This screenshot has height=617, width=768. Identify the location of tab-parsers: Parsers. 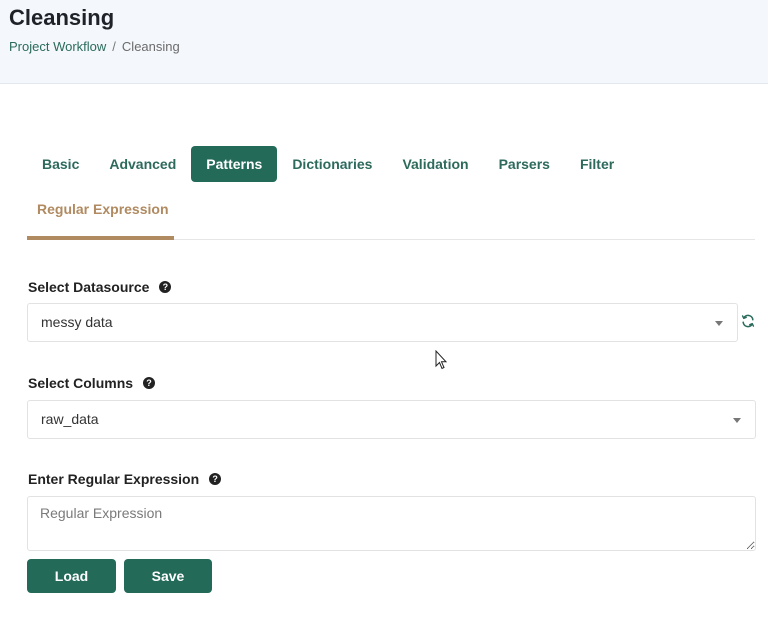
(524, 164).